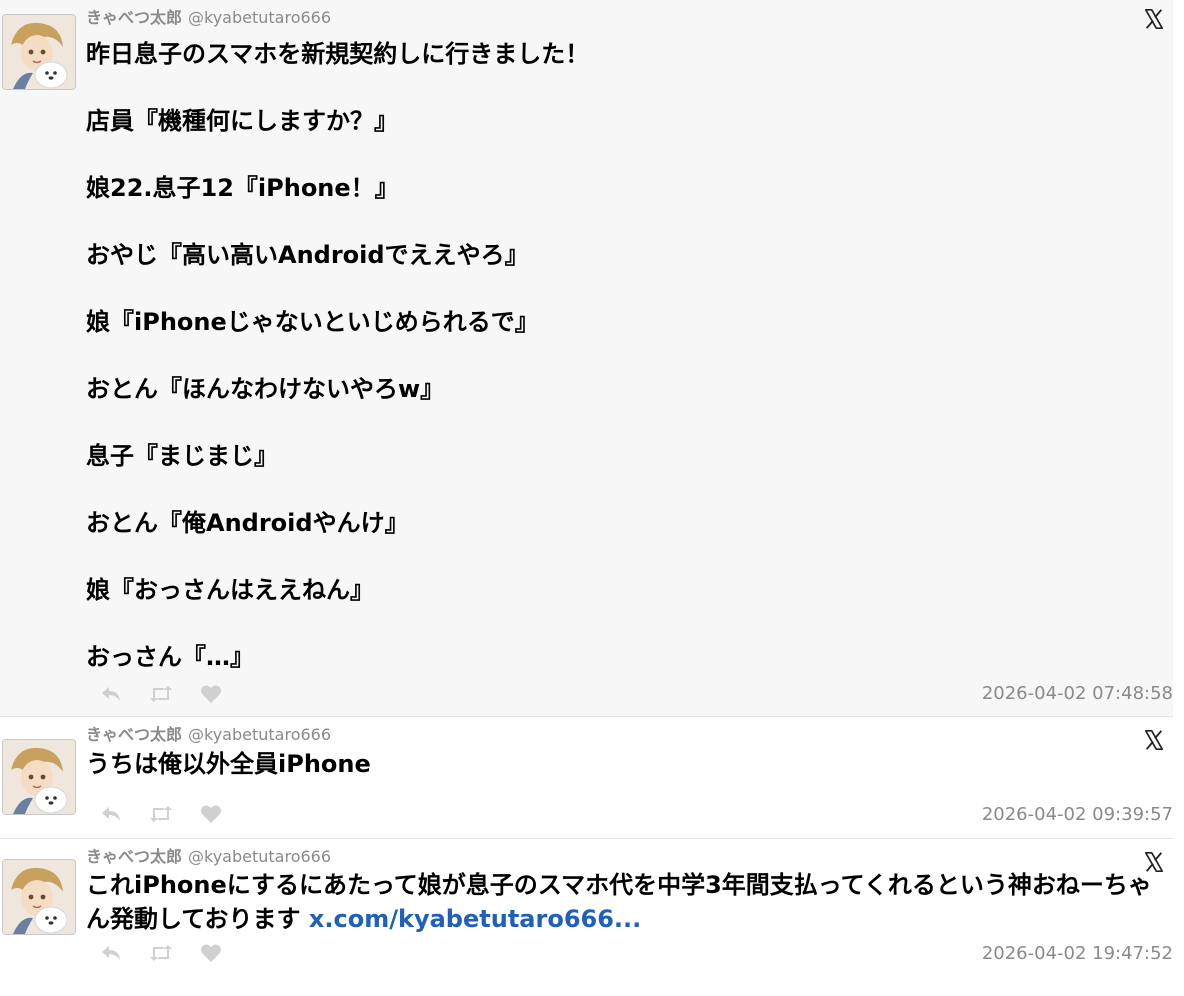  What do you see at coordinates (1077, 693) in the screenshot?
I see `tweet-timestamp: 2026-04-02 07:48:58` at bounding box center [1077, 693].